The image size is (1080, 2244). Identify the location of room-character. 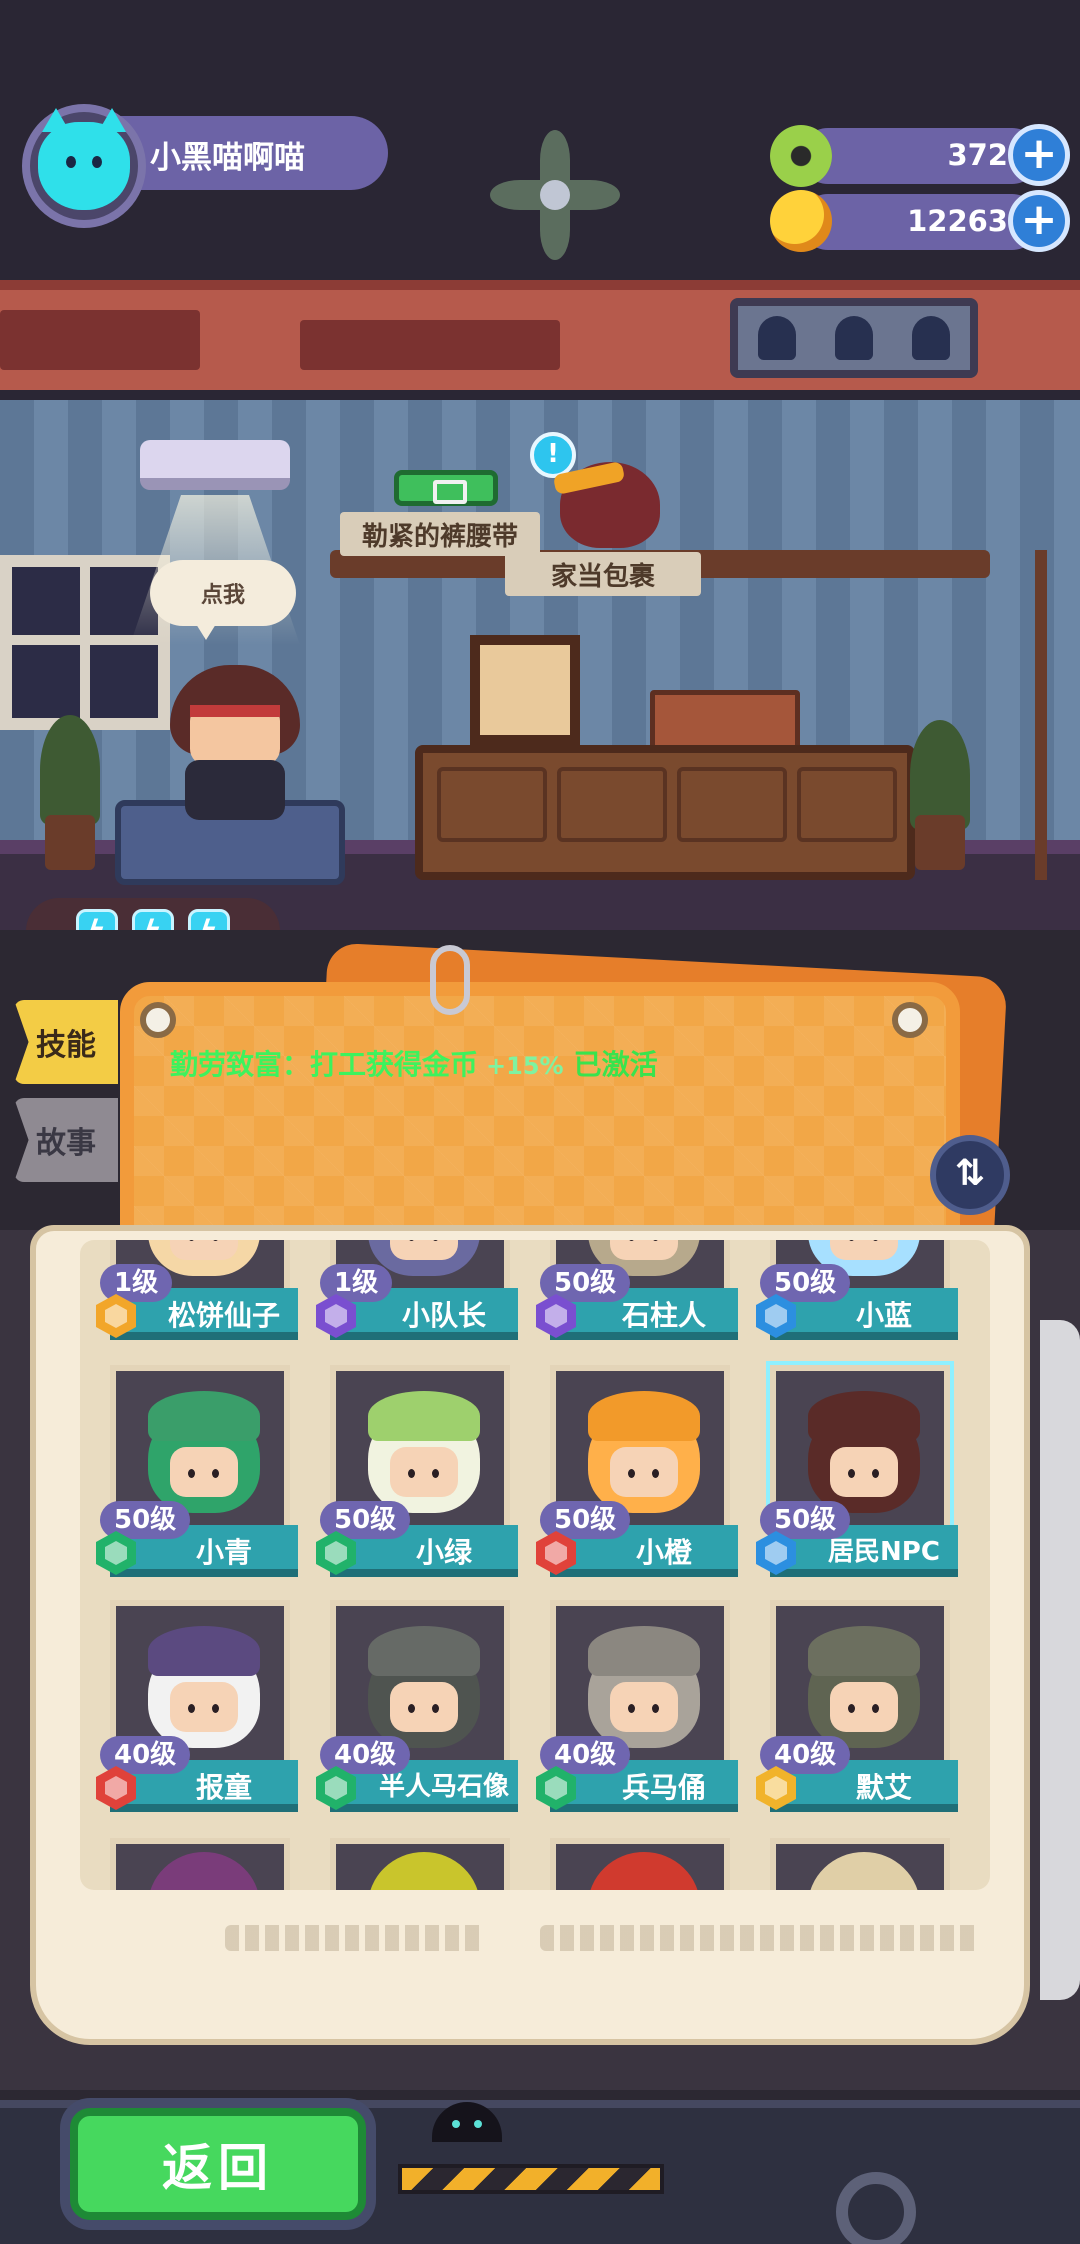
(235, 745).